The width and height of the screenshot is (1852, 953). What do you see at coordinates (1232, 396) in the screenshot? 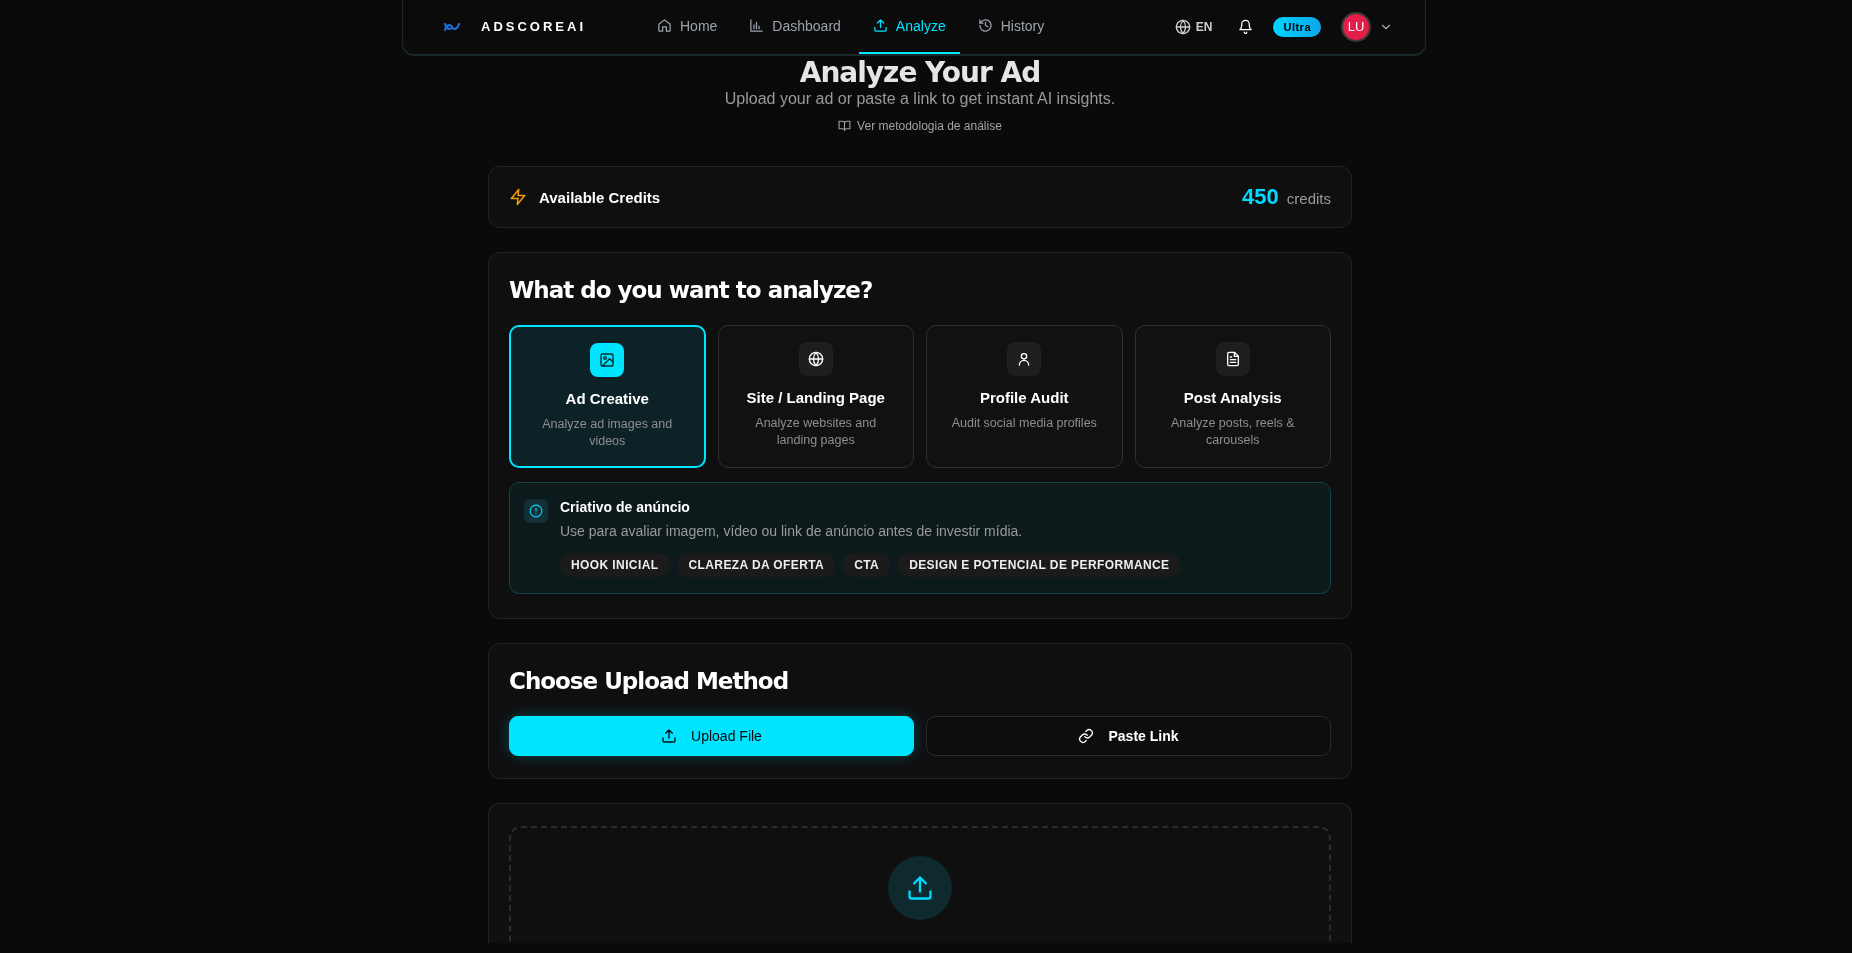
I see `analysis-type-option: Post Analysis Analyze posts, reels & carousels` at bounding box center [1232, 396].